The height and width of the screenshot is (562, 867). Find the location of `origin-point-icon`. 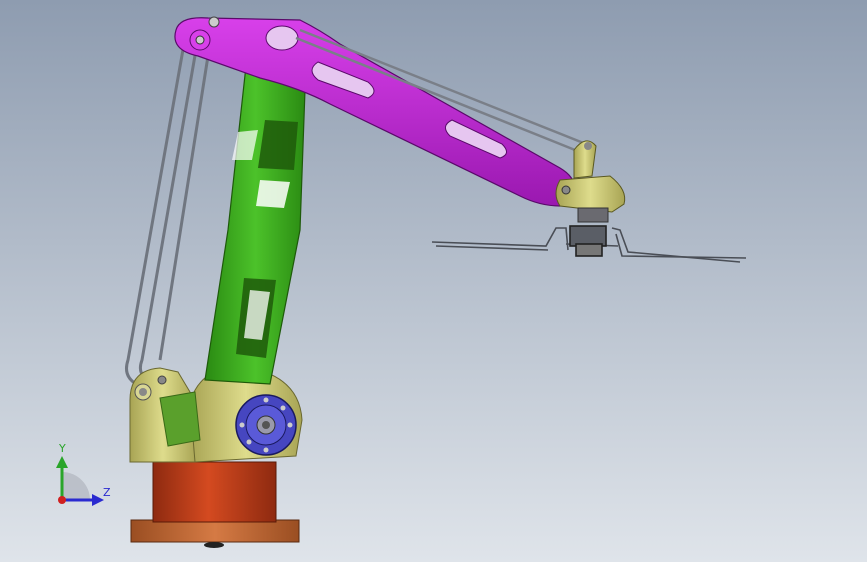

origin-point-icon is located at coordinates (62, 500).